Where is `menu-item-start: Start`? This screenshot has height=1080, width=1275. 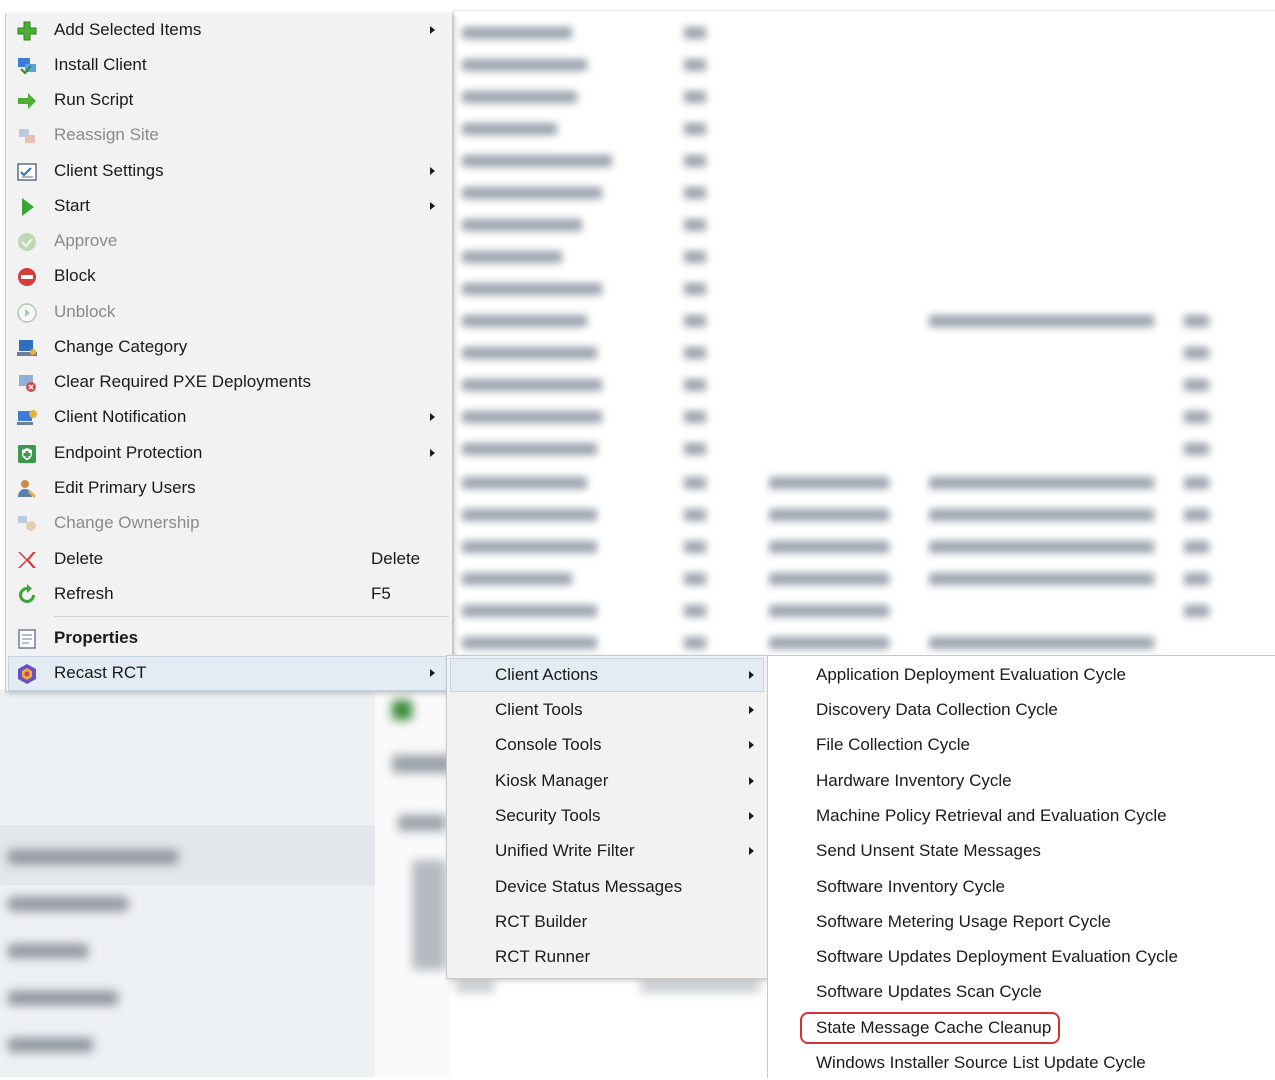 menu-item-start: Start is located at coordinates (229, 206).